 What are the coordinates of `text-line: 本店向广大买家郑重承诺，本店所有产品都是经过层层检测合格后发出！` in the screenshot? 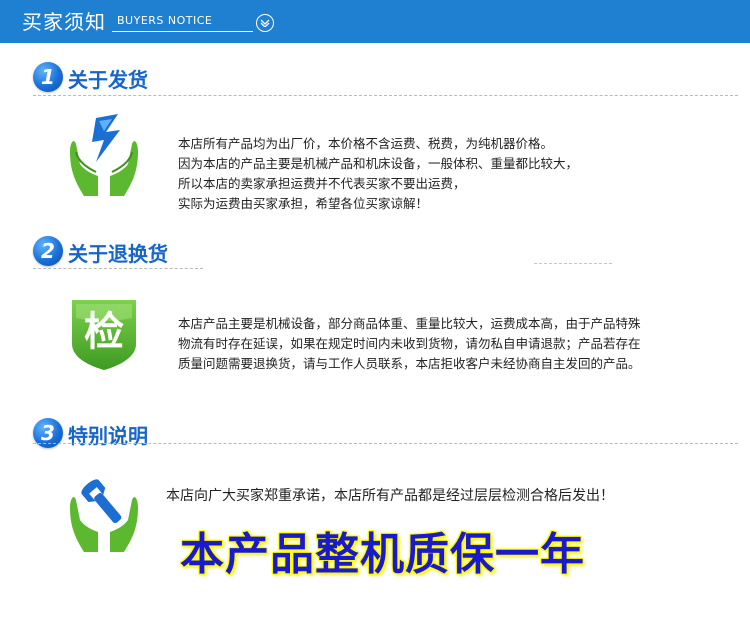 It's located at (390, 496).